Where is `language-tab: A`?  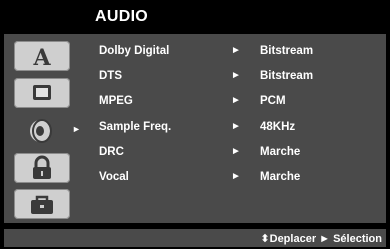
language-tab: A is located at coordinates (42, 56).